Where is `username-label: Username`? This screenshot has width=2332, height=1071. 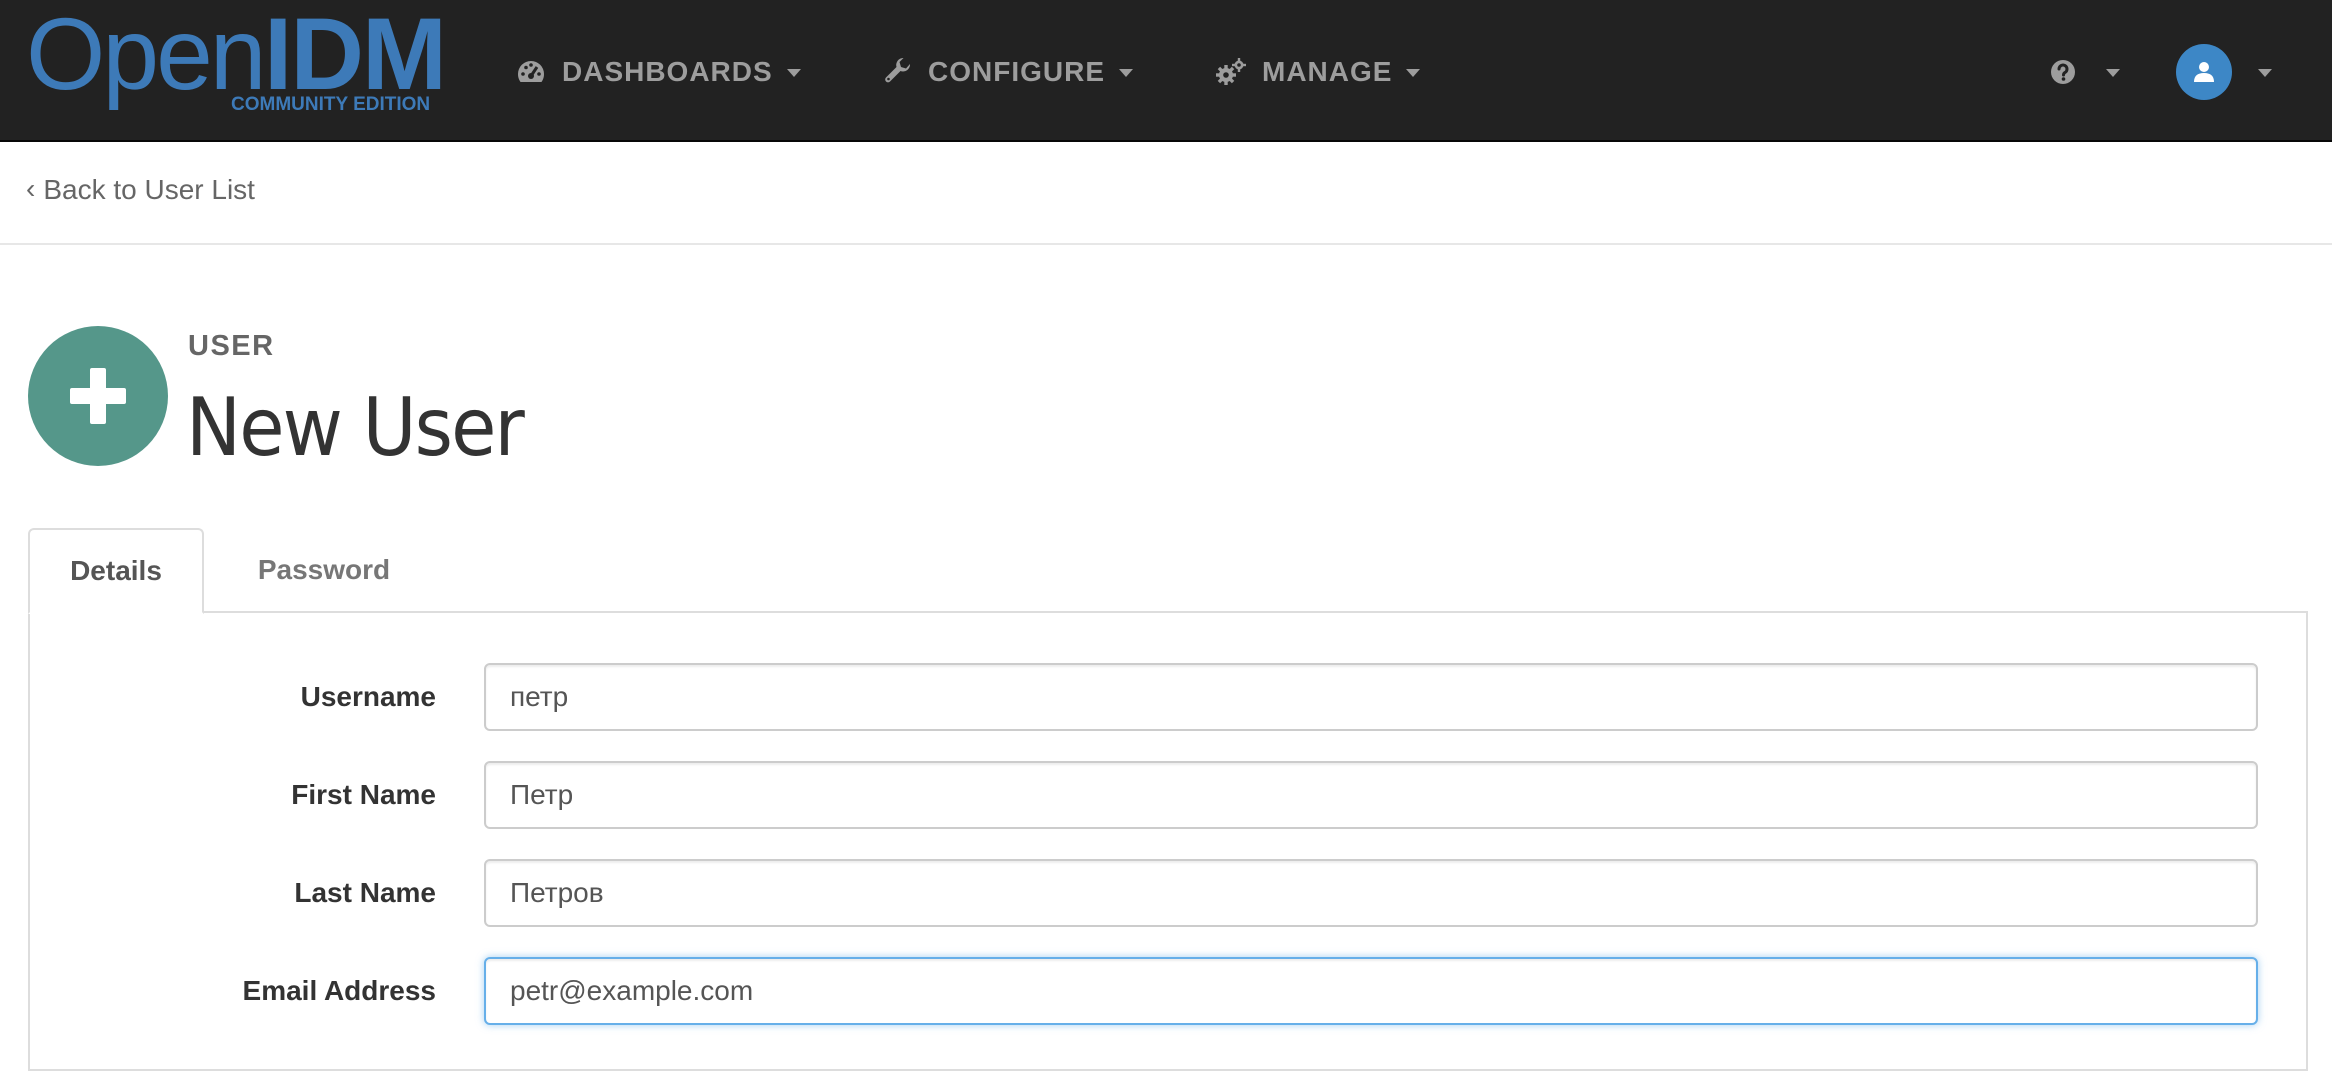
username-label: Username is located at coordinates (368, 696).